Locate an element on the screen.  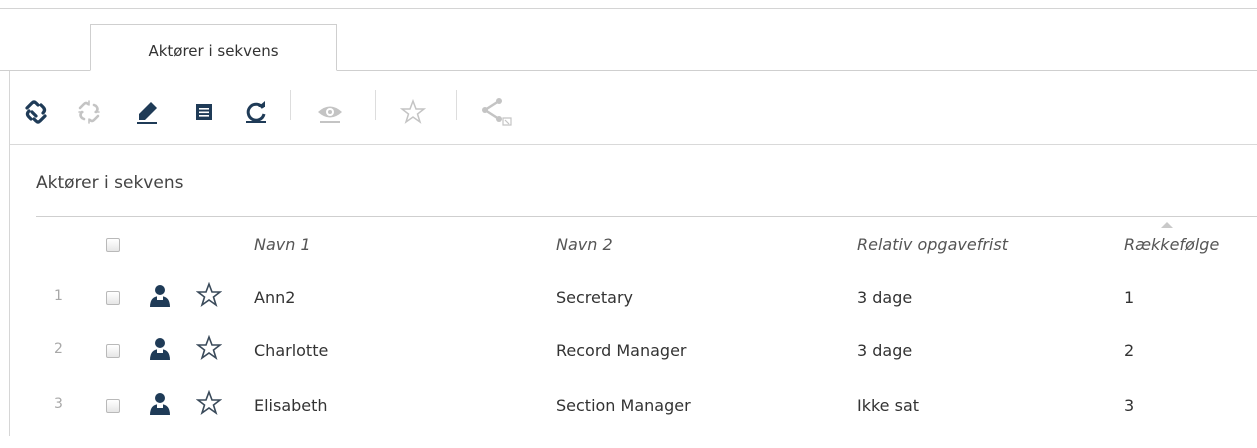
share-button is located at coordinates (496, 112).